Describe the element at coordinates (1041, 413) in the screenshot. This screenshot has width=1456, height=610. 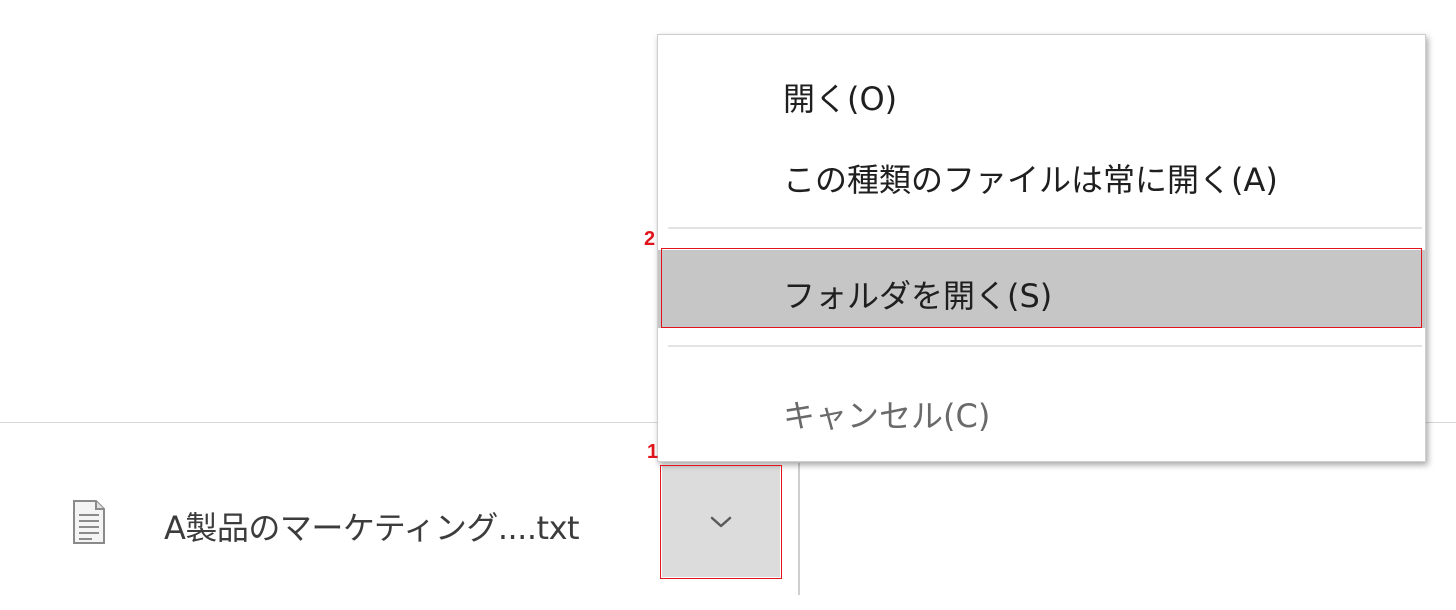
I see `menu-item-cancel: キャンセル(C)` at that location.